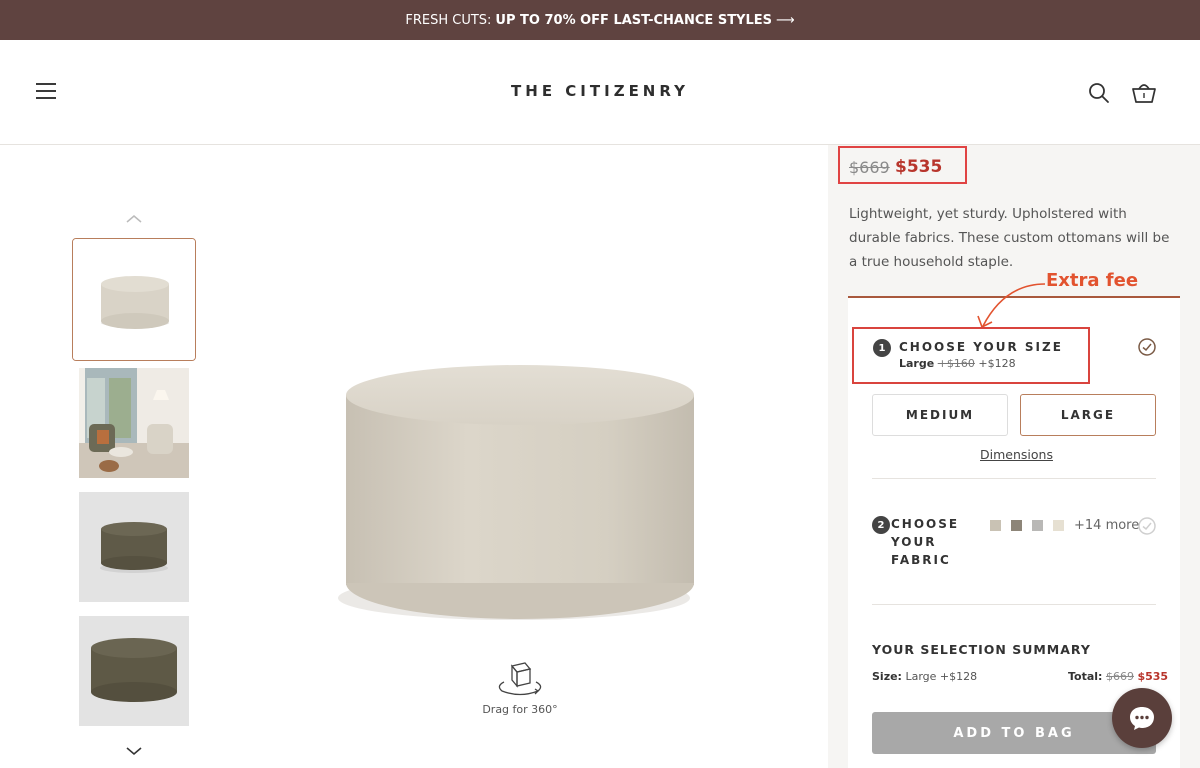 Image resolution: width=1200 pixels, height=768 pixels. What do you see at coordinates (520, 709) in the screenshot?
I see `drag-360-label: Drag for 360°` at bounding box center [520, 709].